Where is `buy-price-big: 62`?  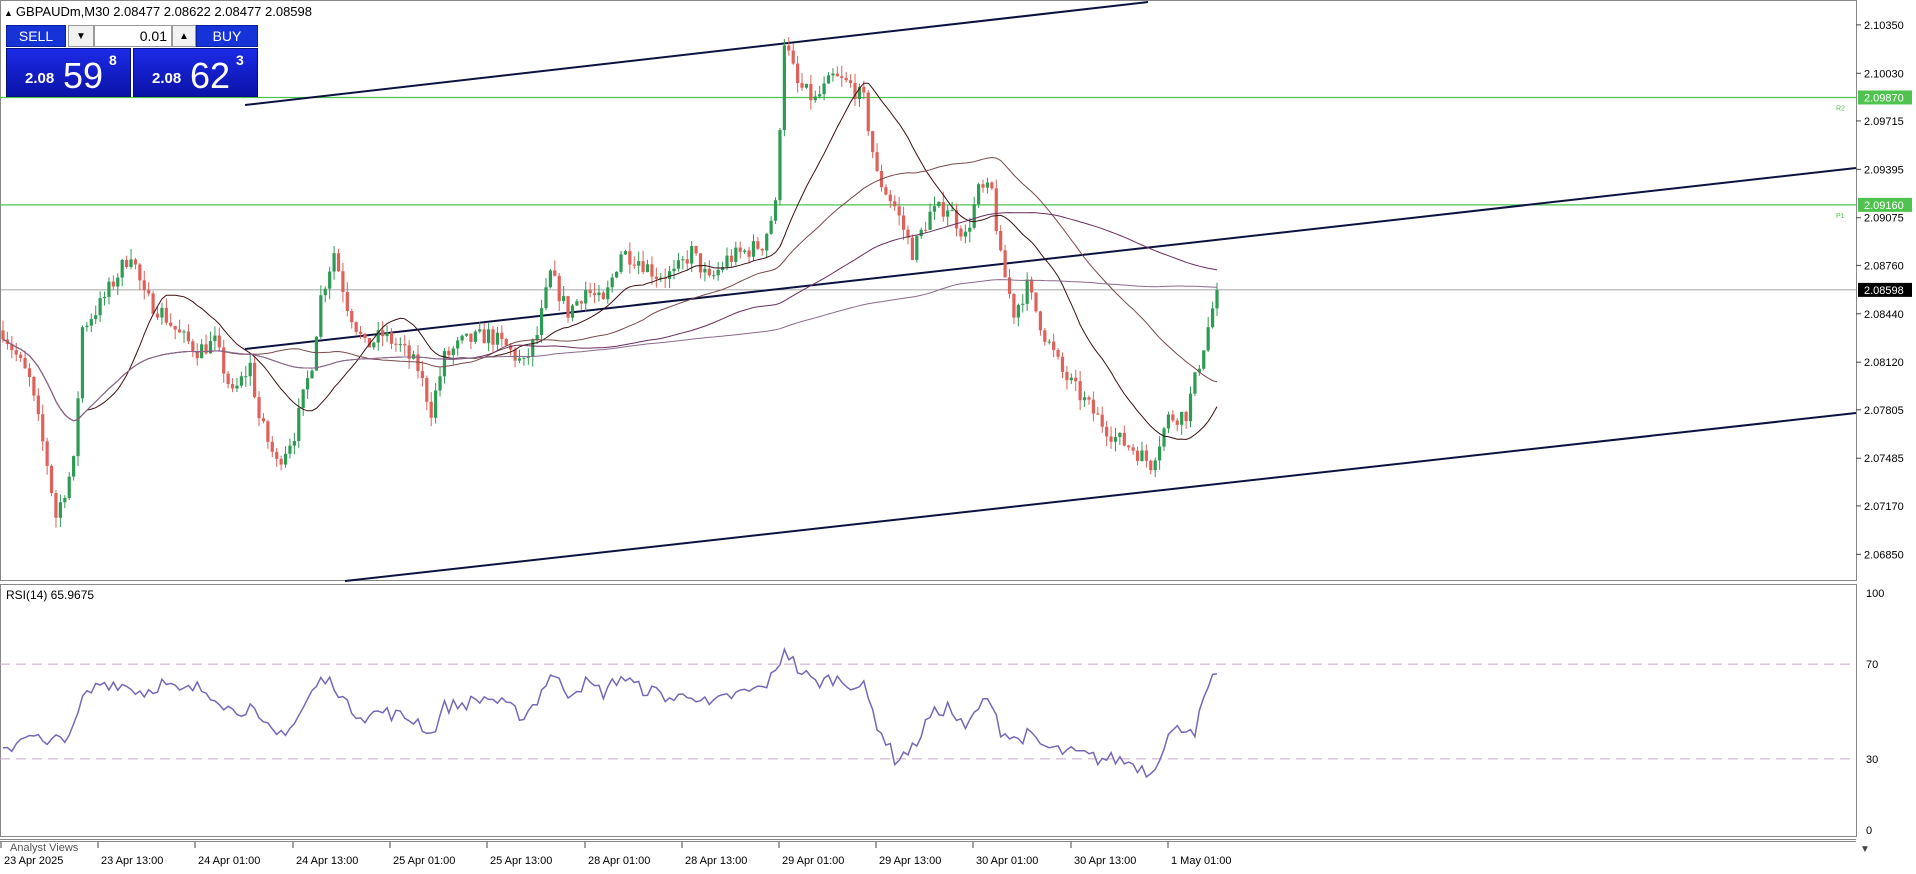
buy-price-big: 62 is located at coordinates (210, 75).